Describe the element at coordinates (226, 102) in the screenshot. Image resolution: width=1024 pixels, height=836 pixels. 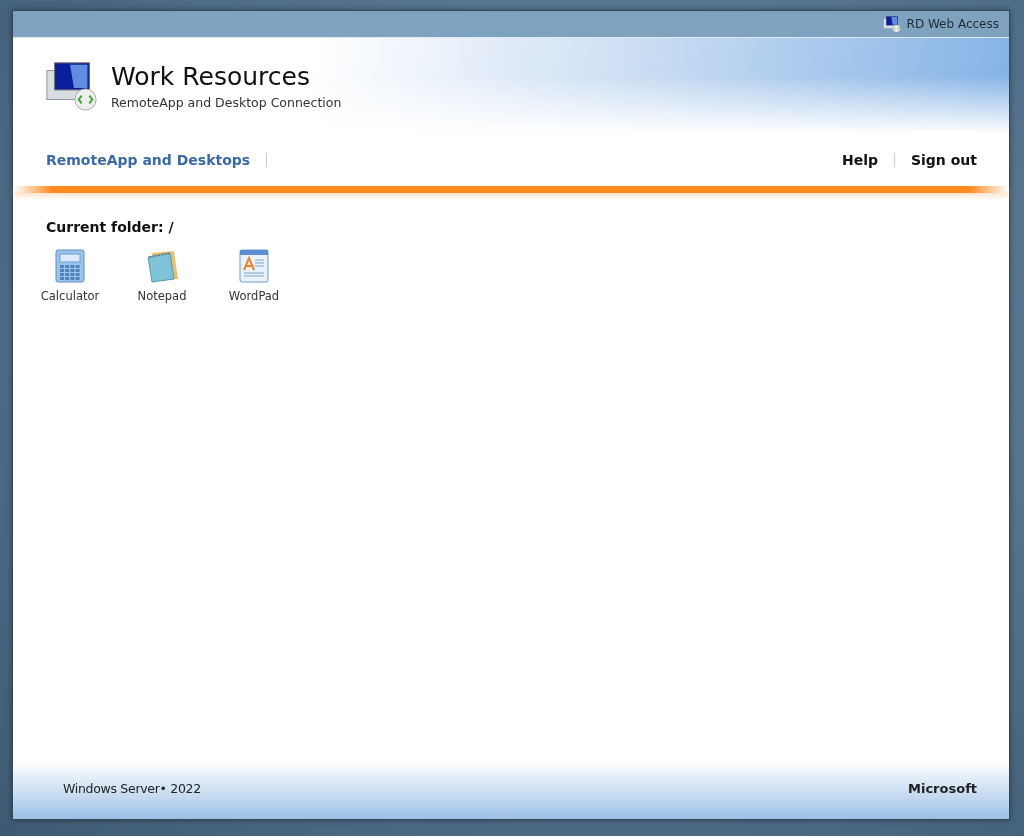
I see `page-subtitle: RemoteApp and Desktop Connection` at that location.